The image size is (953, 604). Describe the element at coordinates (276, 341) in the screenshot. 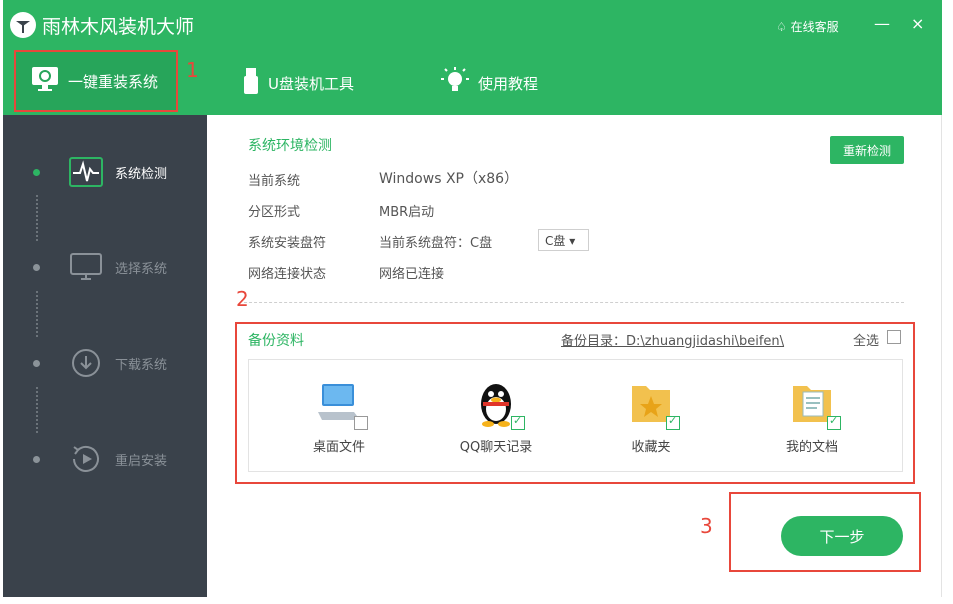

I see `backup-title: 备份资料` at that location.